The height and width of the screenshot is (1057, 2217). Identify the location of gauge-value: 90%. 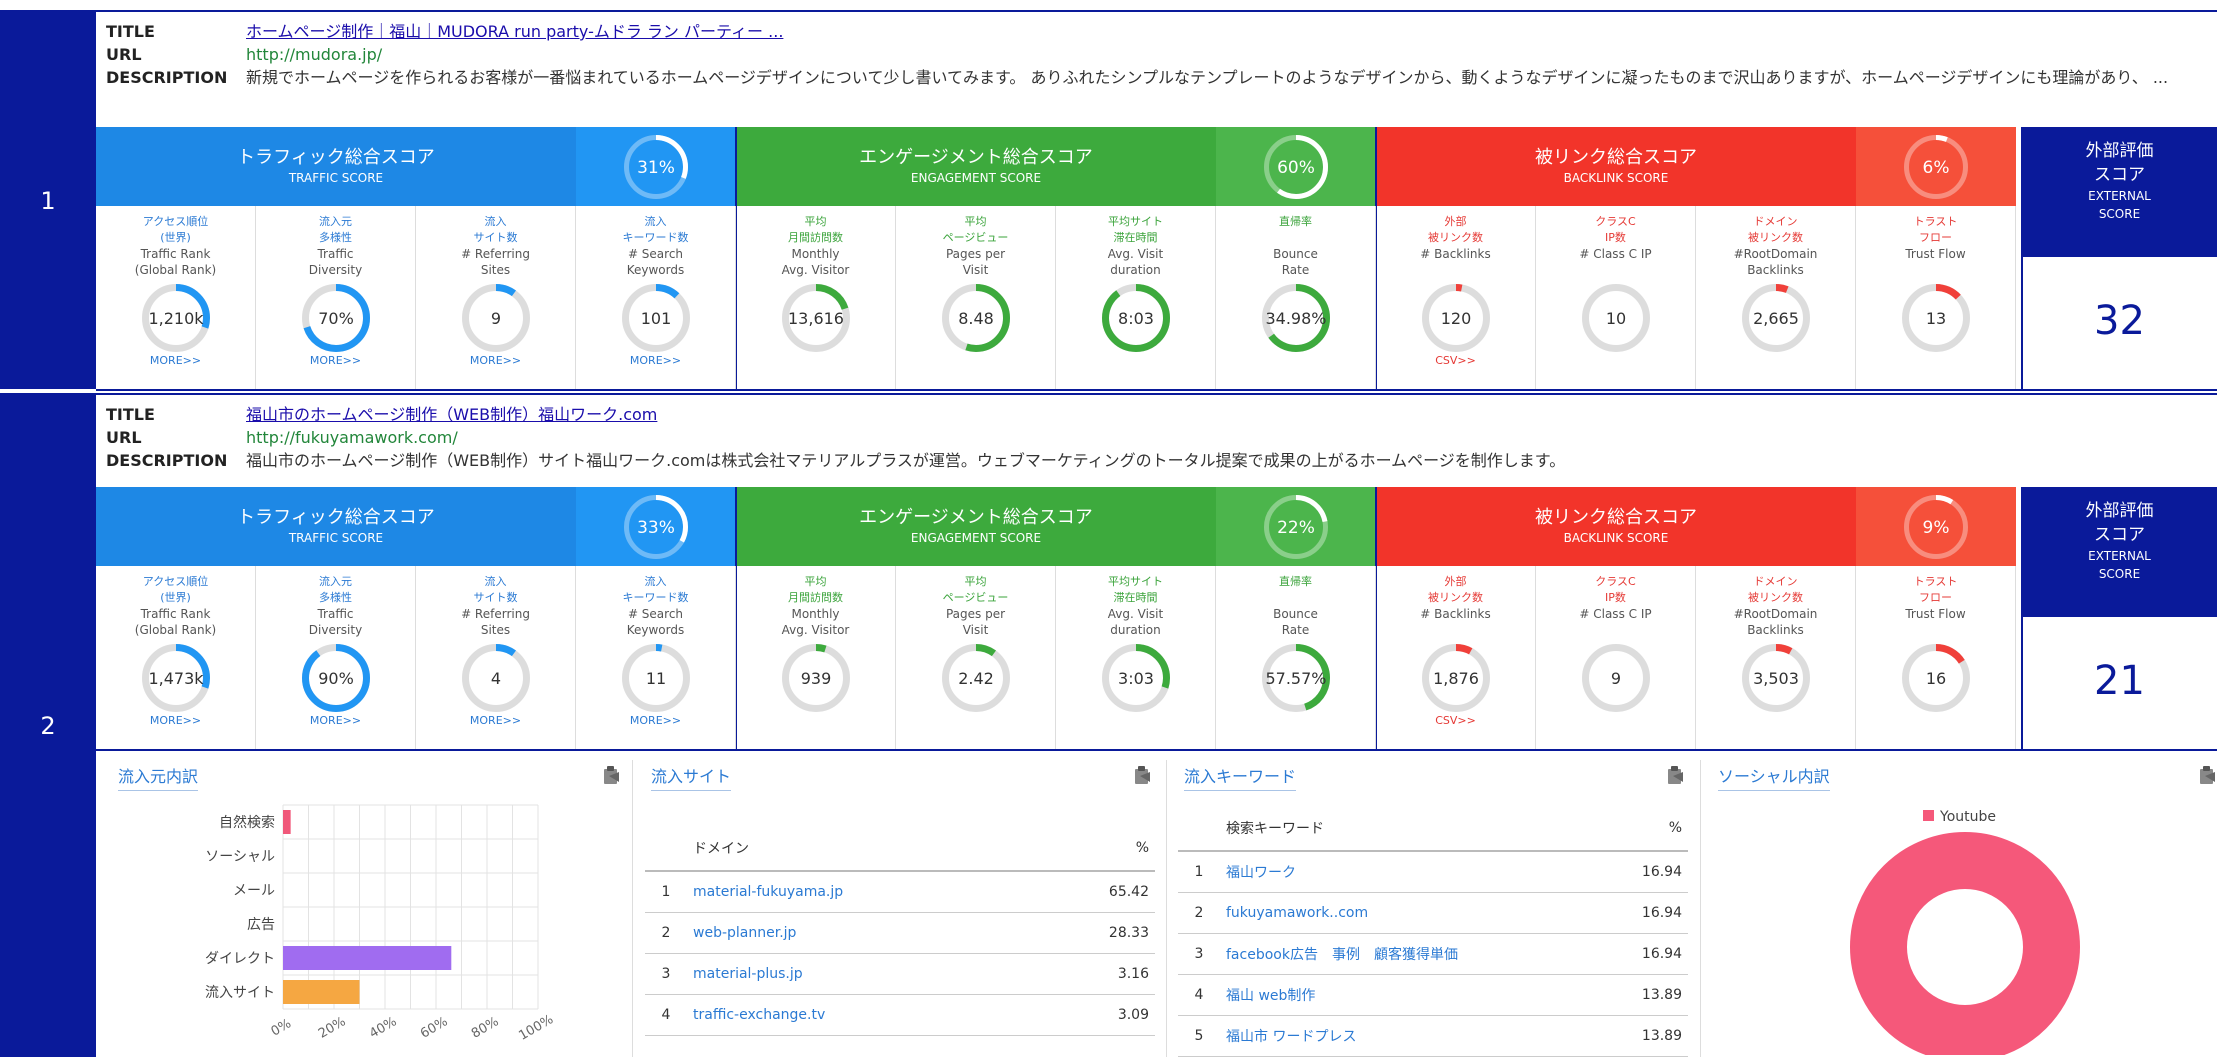
(336, 678).